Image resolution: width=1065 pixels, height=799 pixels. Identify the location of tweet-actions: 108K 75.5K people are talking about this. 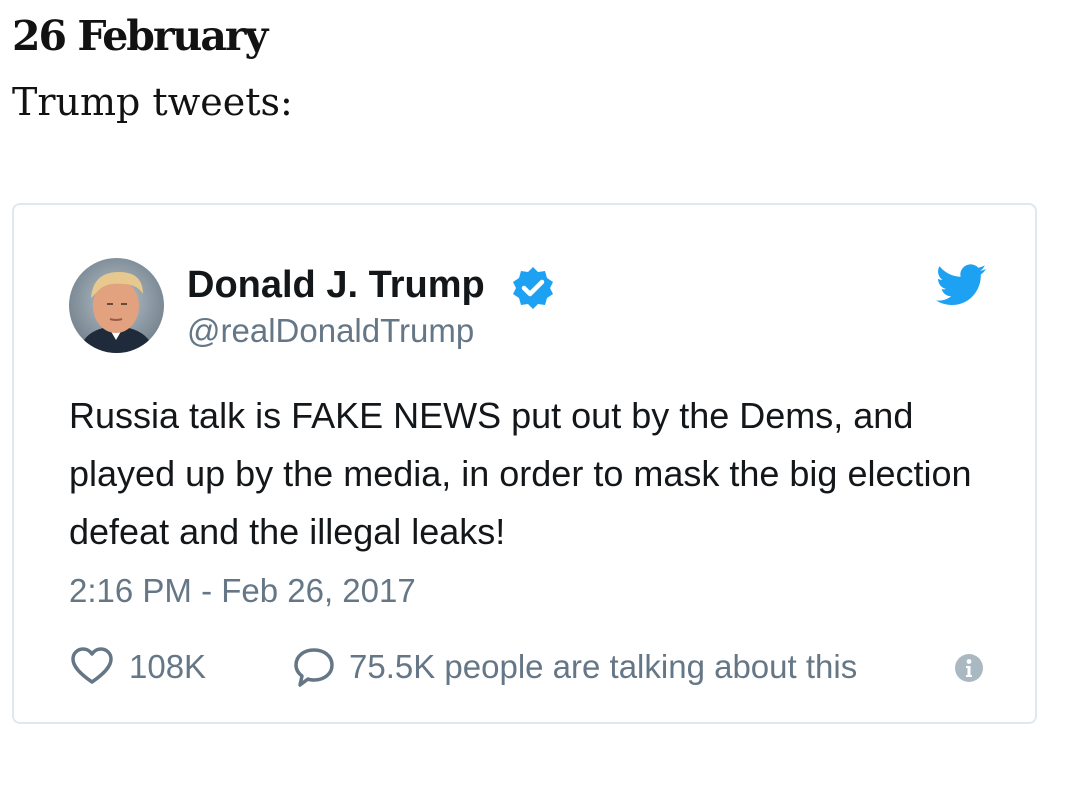
(534, 667).